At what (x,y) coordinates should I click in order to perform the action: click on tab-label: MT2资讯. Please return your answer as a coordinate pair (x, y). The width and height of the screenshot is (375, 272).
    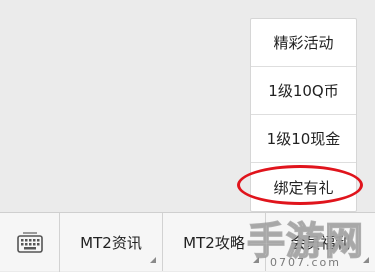
    Looking at the image, I should click on (111, 242).